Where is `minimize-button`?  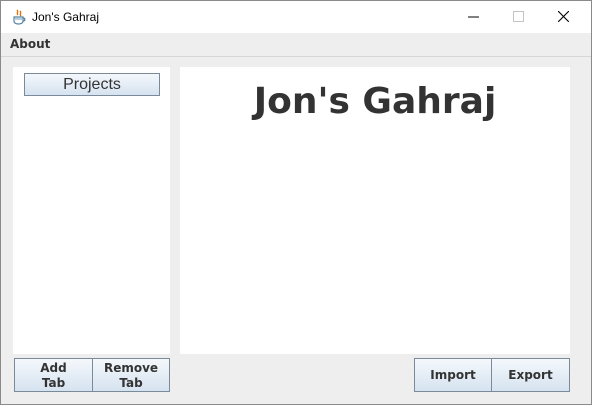 minimize-button is located at coordinates (473, 17).